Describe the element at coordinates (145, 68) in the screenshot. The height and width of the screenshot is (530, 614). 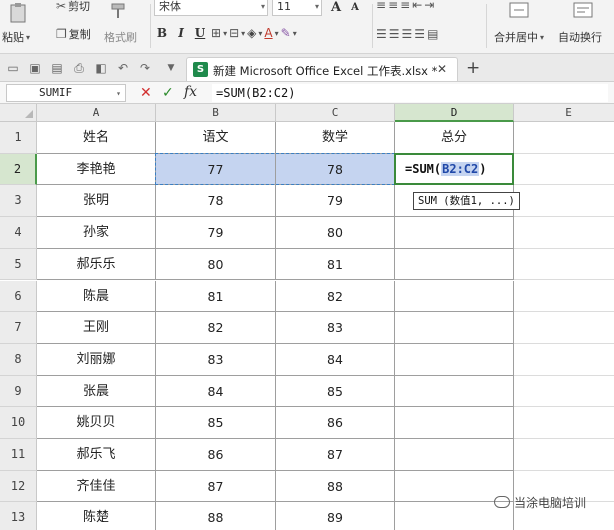
I see `redo-icon: ↷` at that location.